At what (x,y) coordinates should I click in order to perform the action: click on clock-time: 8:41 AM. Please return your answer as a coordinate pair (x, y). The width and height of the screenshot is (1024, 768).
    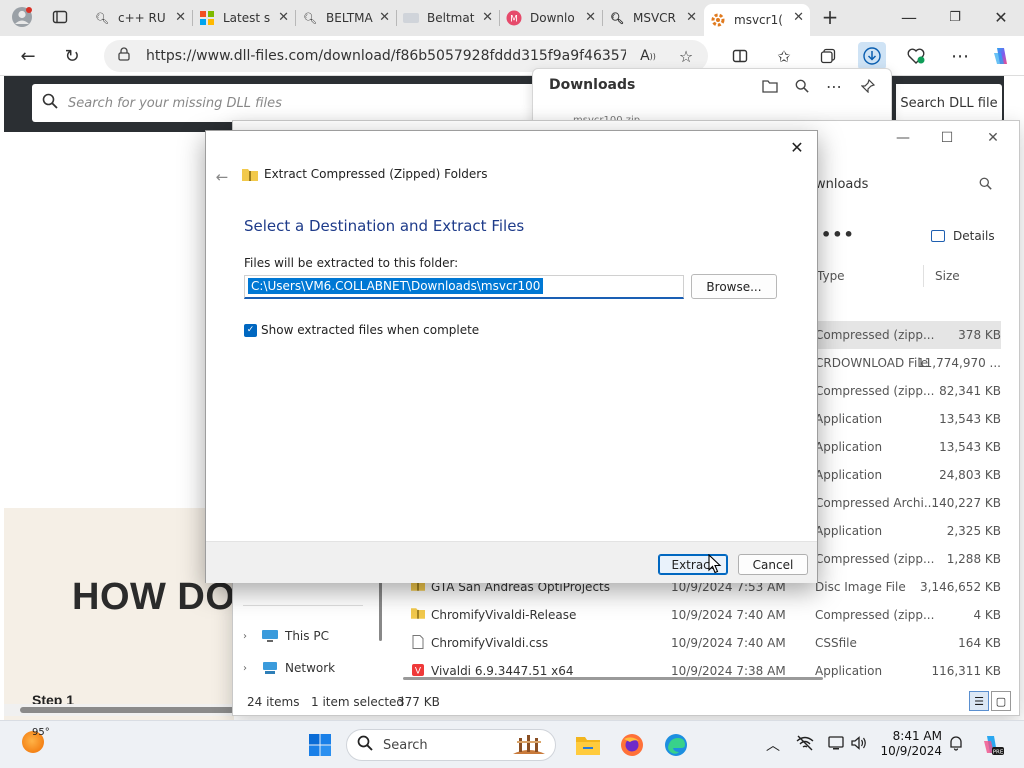
    Looking at the image, I should click on (917, 736).